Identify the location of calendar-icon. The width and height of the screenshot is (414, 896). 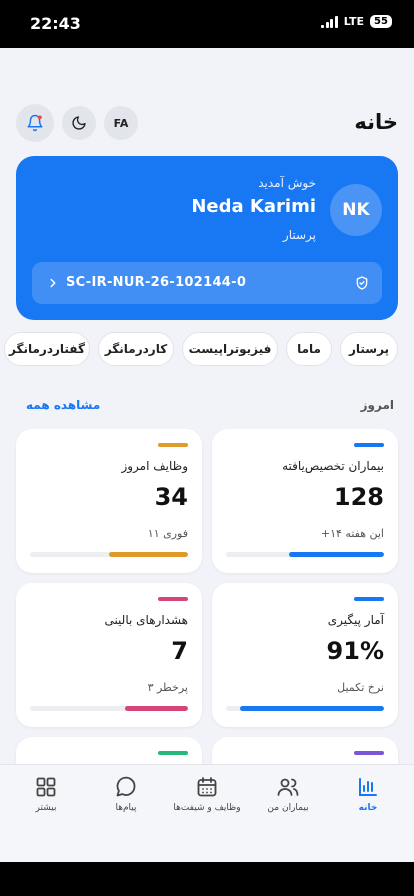
(207, 787).